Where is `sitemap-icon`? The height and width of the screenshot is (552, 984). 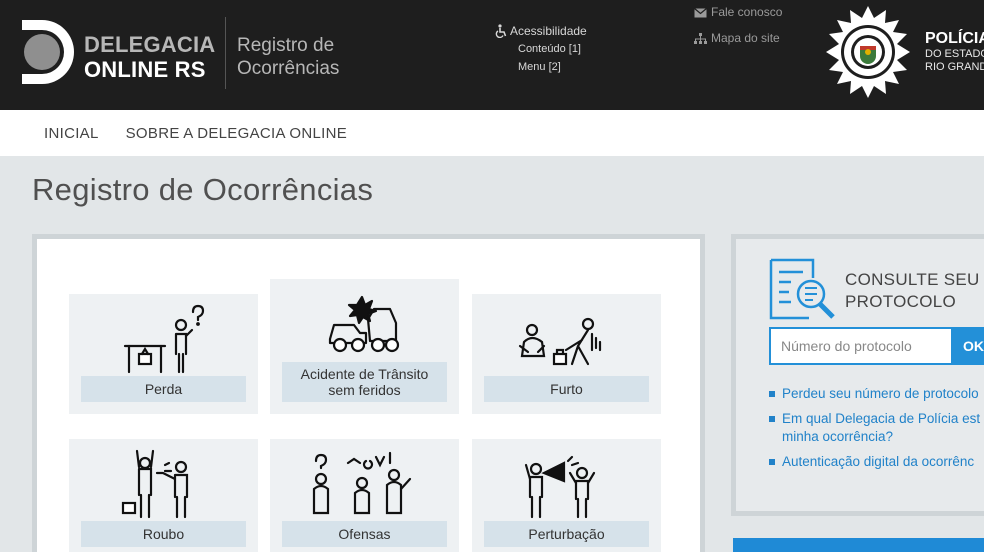
sitemap-icon is located at coordinates (700, 38).